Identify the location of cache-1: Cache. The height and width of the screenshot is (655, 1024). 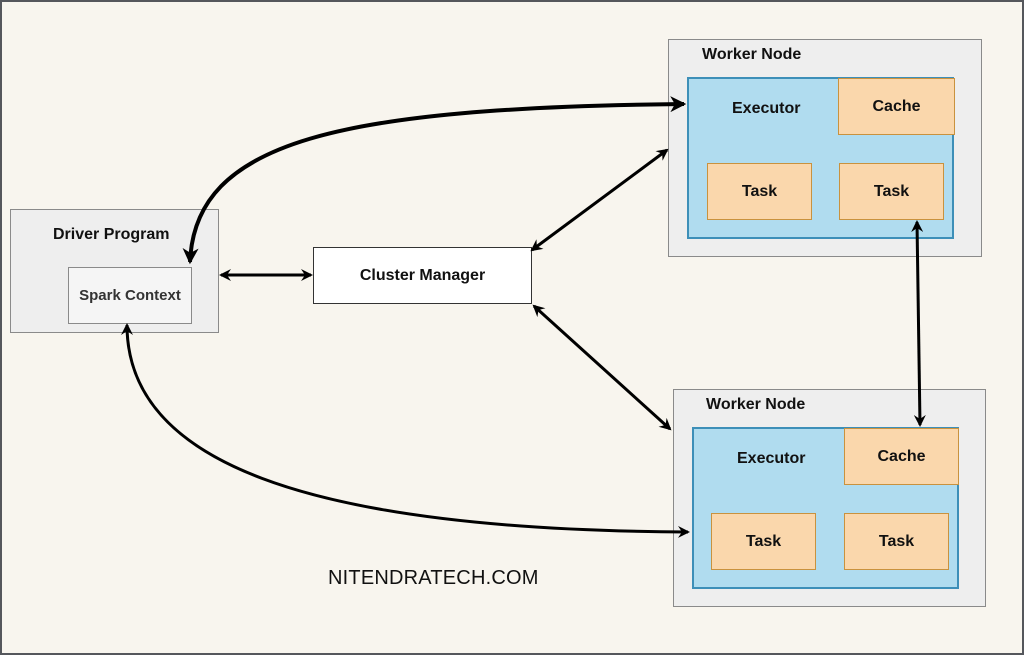
(896, 106).